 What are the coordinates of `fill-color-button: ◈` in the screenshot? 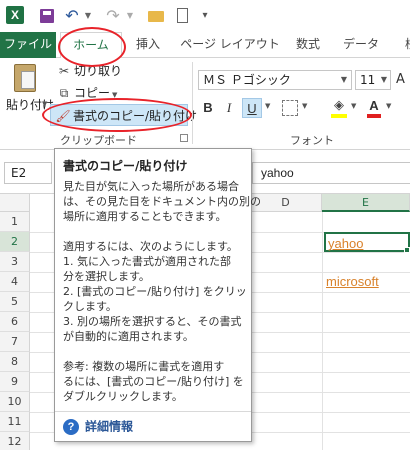 It's located at (339, 108).